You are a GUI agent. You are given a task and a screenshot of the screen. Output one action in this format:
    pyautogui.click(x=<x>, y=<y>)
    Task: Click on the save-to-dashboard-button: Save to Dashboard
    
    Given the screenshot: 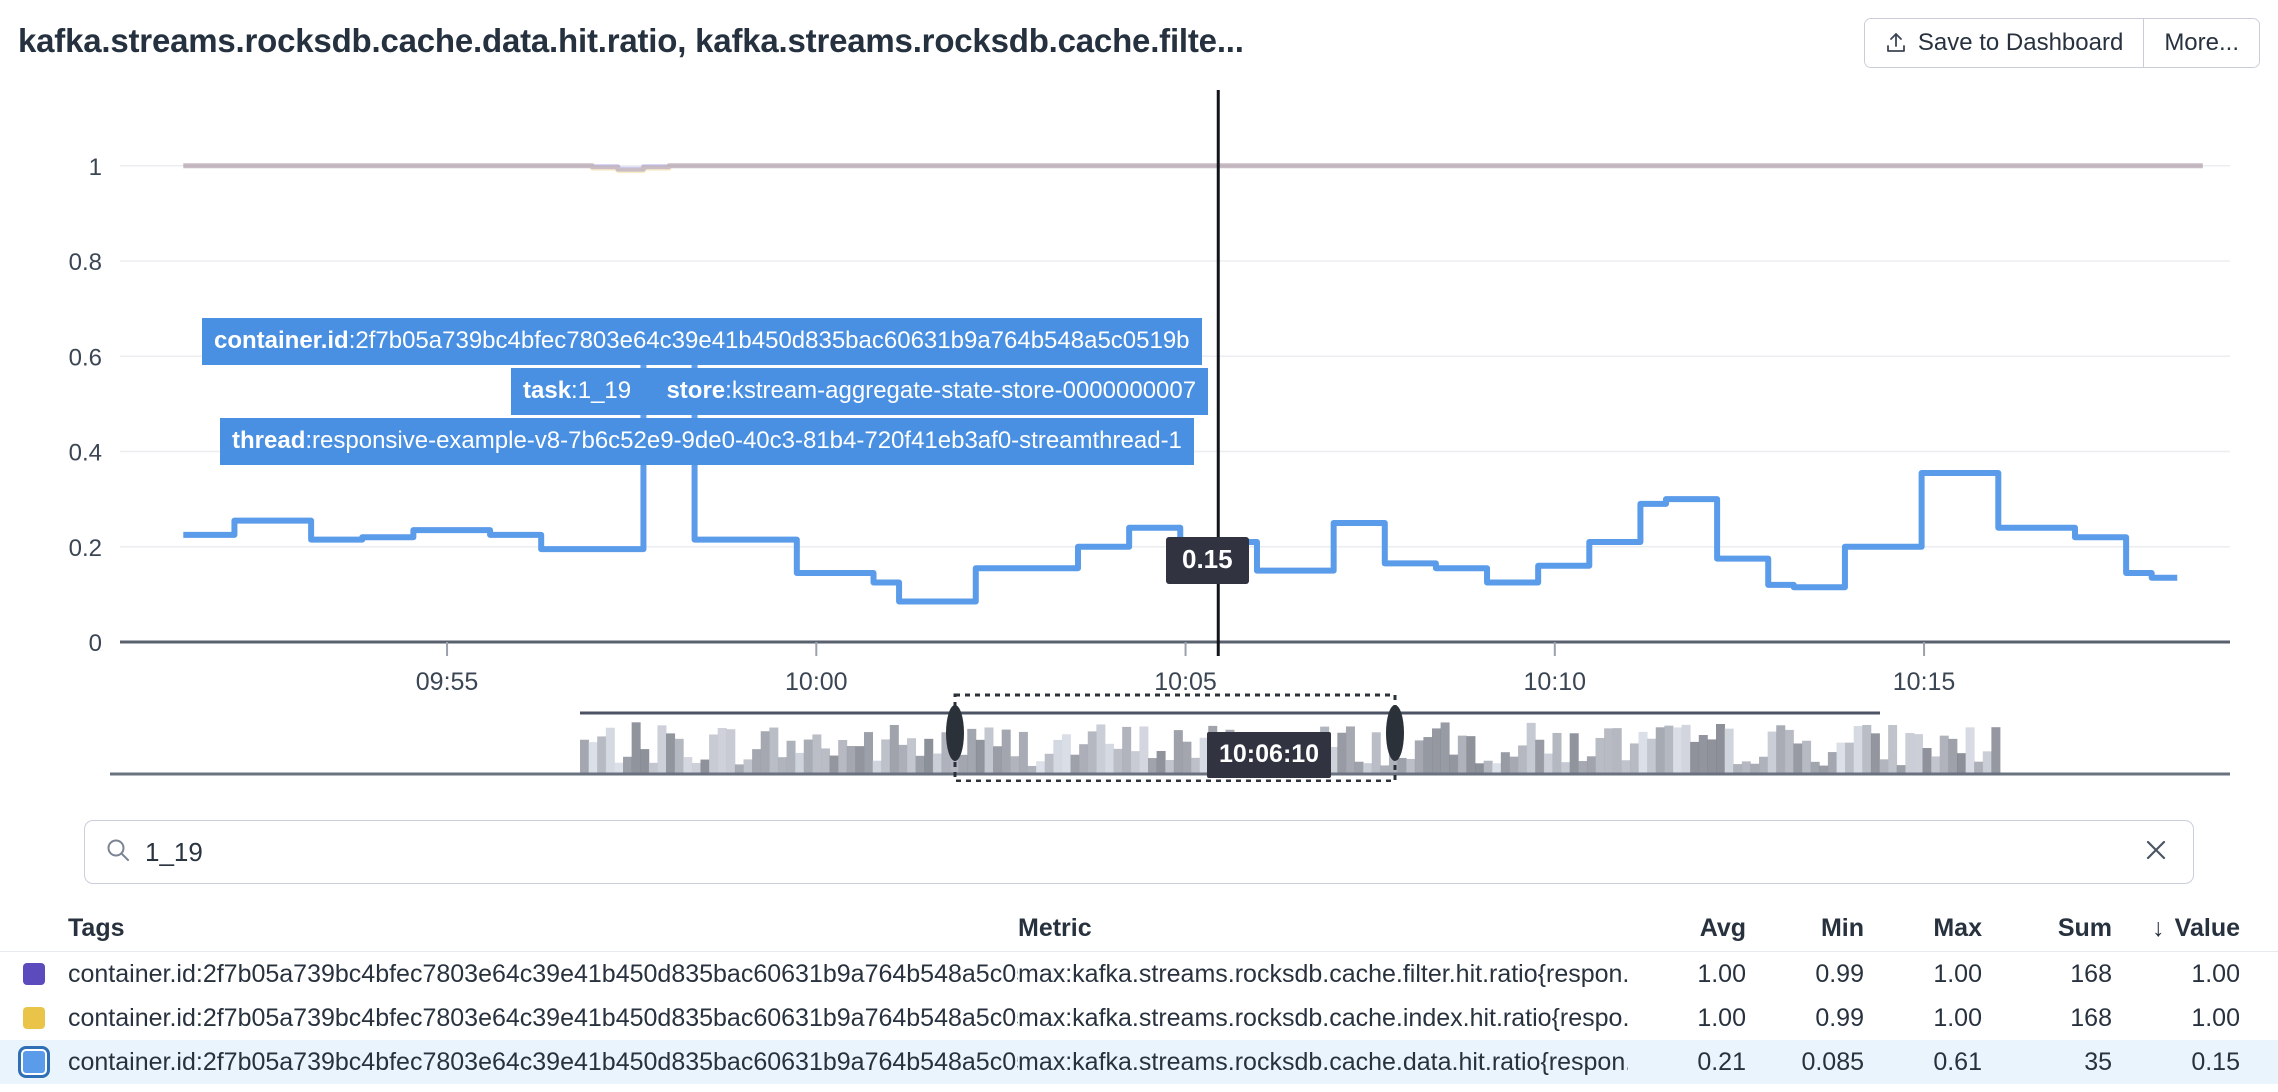 What is the action you would take?
    pyautogui.click(x=2004, y=43)
    